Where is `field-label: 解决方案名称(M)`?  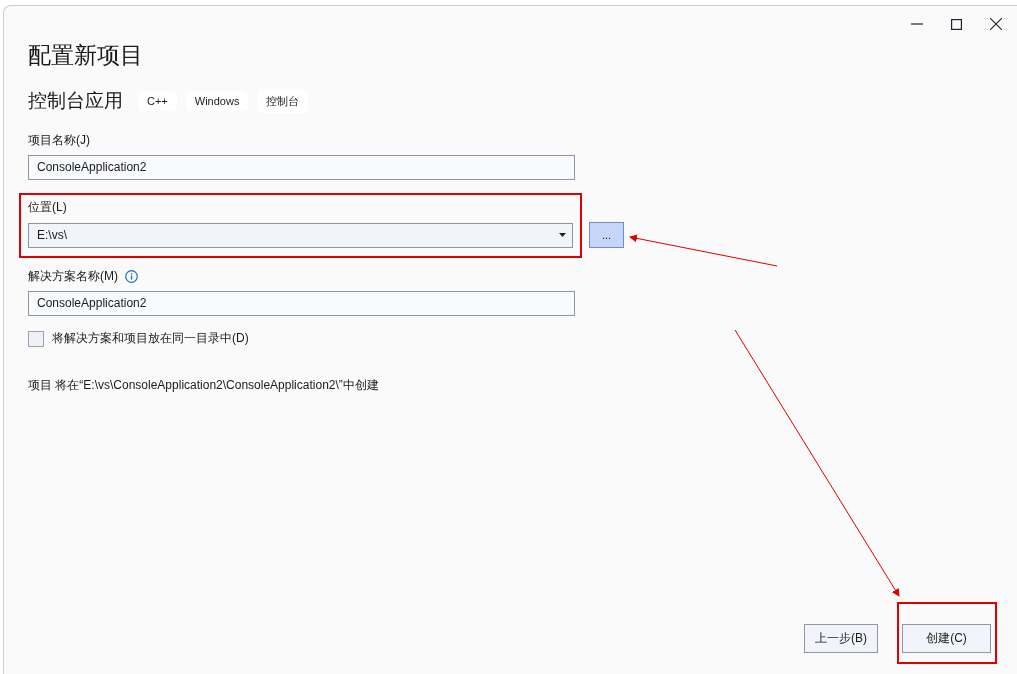
field-label: 解决方案名称(M) is located at coordinates (73, 276).